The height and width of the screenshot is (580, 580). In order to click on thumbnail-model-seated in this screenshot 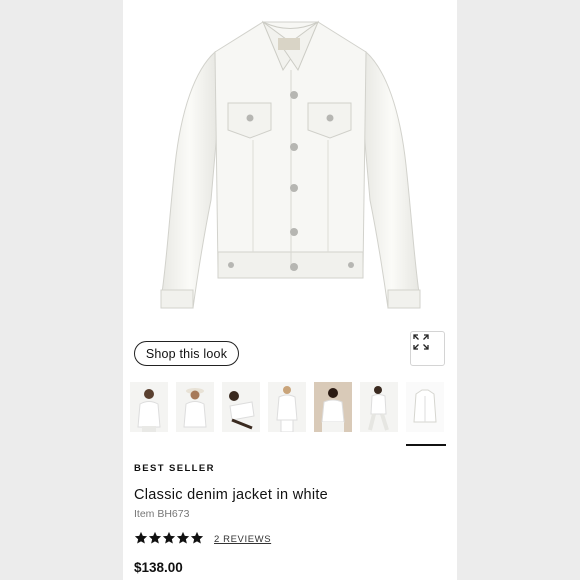, I will do `click(333, 407)`.